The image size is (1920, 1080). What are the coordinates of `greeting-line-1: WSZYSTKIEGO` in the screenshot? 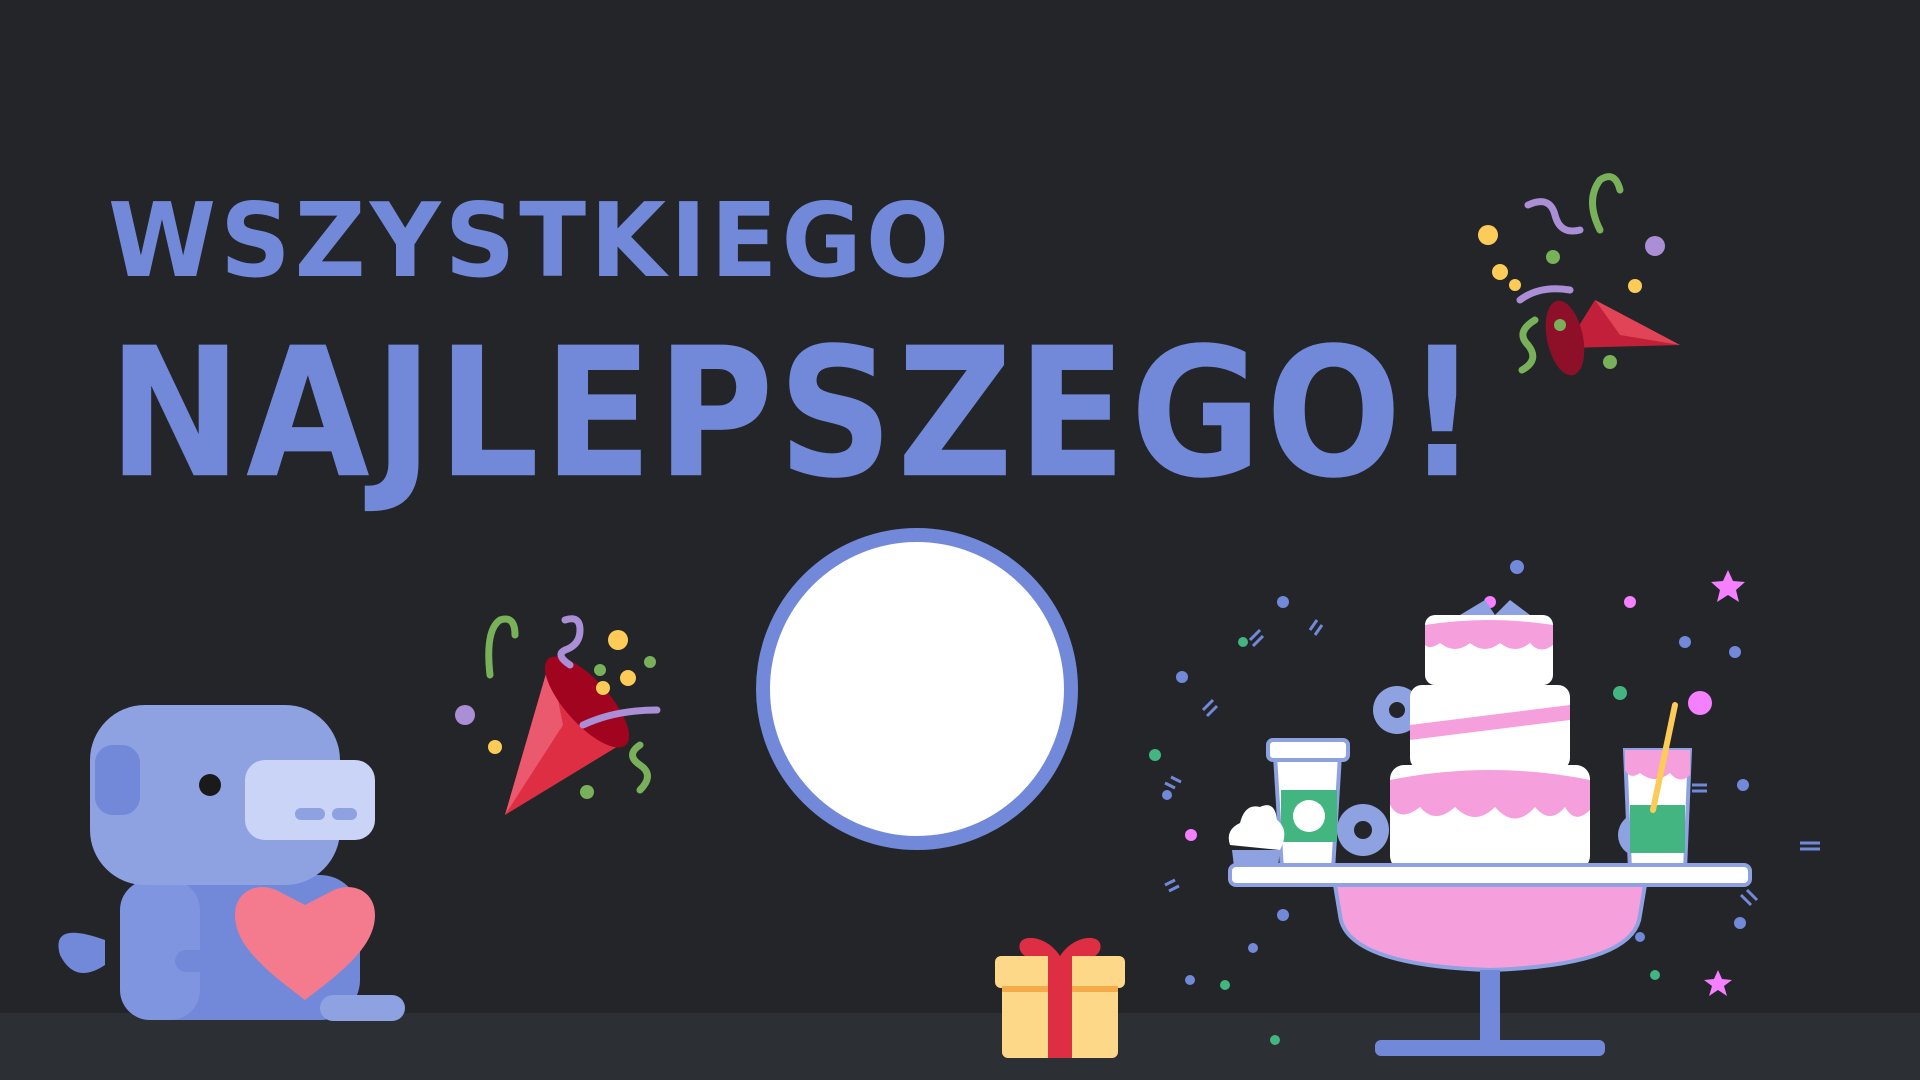 It's located at (531, 241).